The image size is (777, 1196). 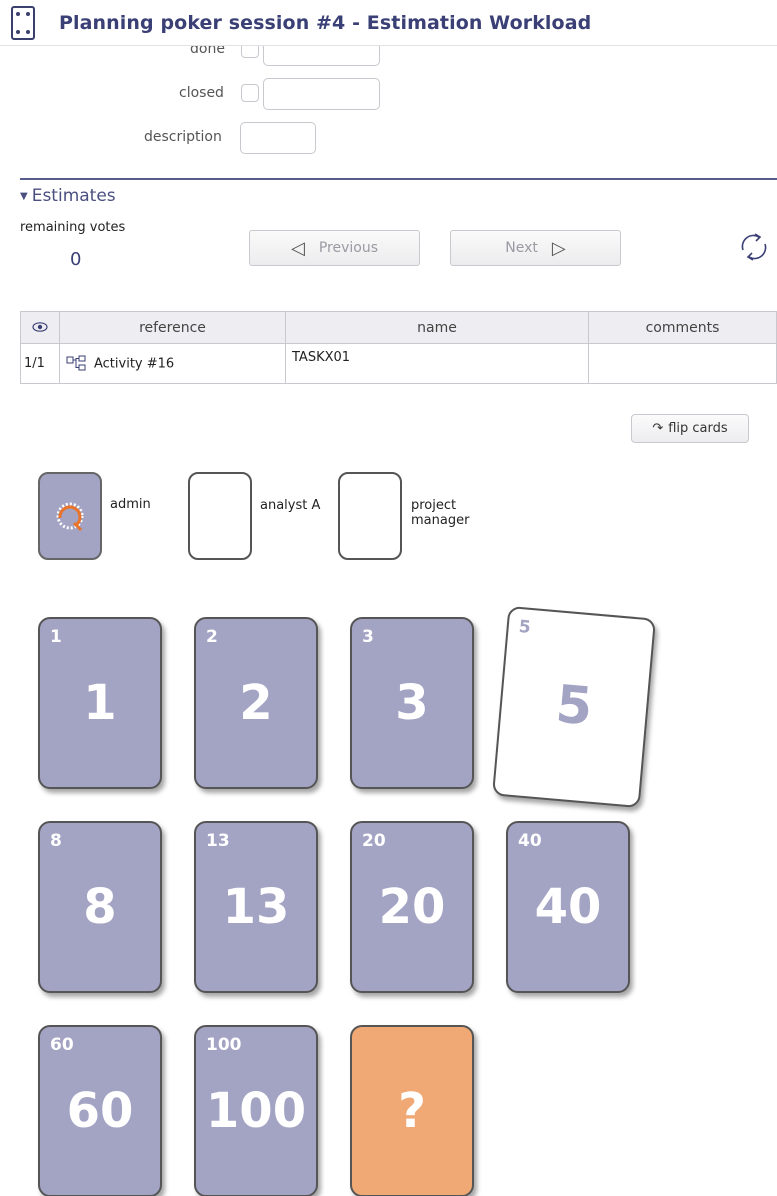 What do you see at coordinates (658, 428) in the screenshot?
I see `flip-icon: ↷` at bounding box center [658, 428].